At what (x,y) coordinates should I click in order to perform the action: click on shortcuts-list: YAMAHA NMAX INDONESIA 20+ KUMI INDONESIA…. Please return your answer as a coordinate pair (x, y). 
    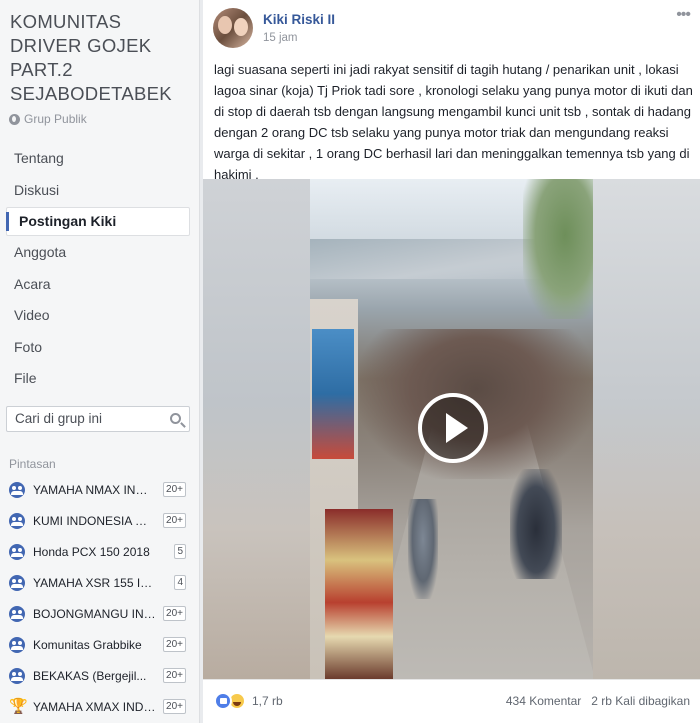
    Looking at the image, I should click on (100, 598).